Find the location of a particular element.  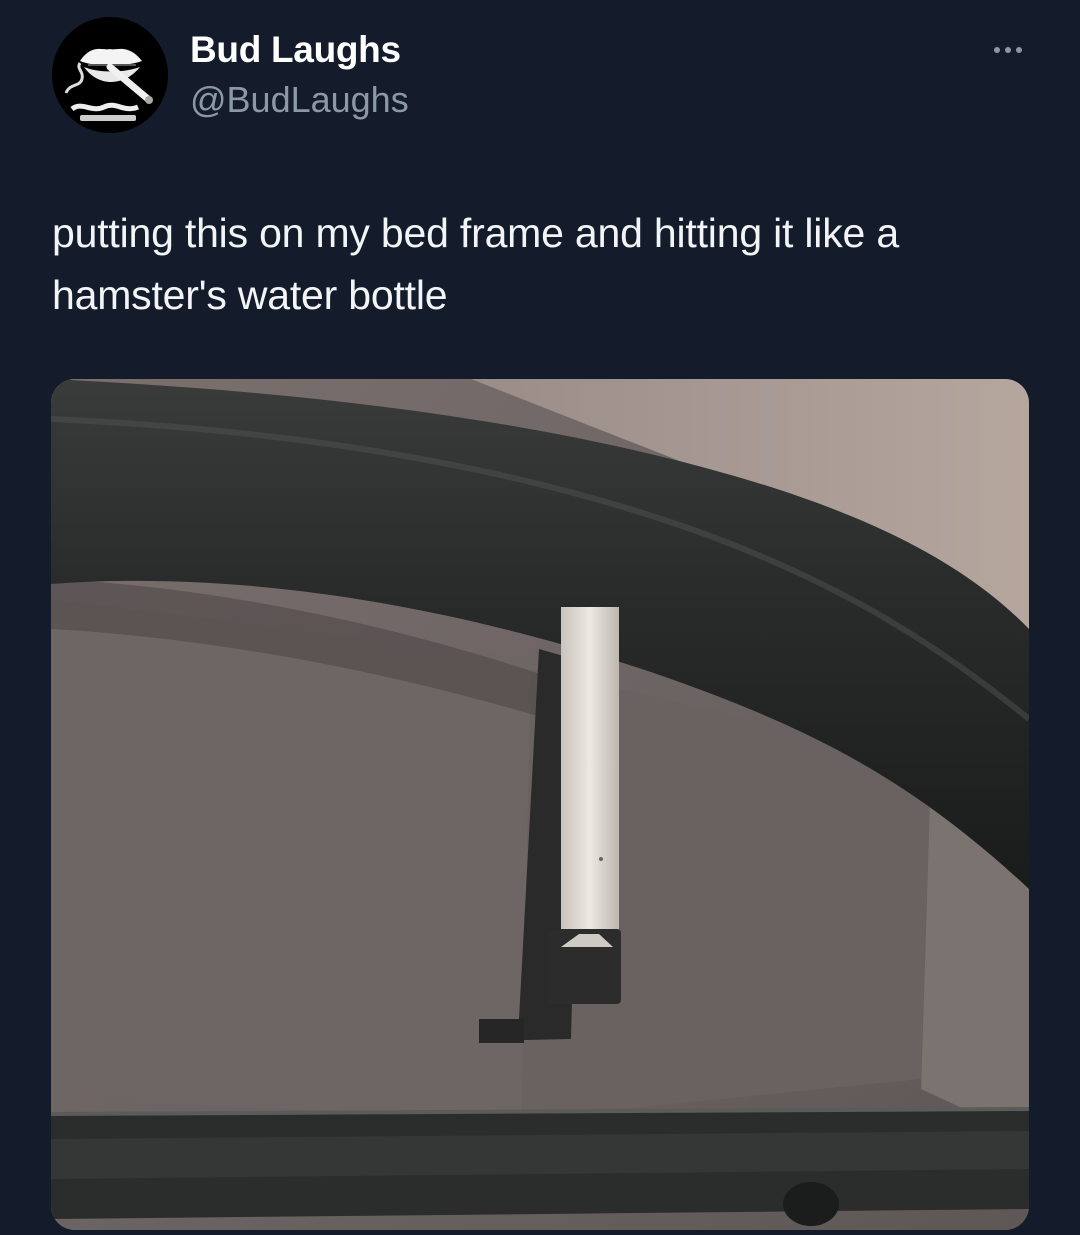

more-horizontal-icon is located at coordinates (997, 50).